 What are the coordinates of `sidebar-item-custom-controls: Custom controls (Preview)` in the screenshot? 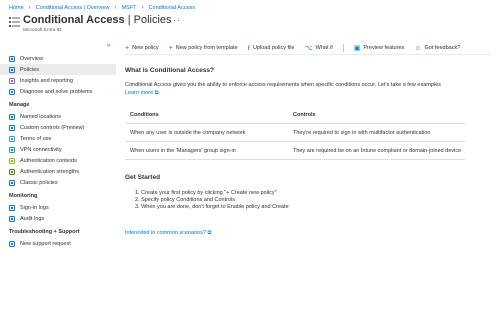 It's located at (58, 127).